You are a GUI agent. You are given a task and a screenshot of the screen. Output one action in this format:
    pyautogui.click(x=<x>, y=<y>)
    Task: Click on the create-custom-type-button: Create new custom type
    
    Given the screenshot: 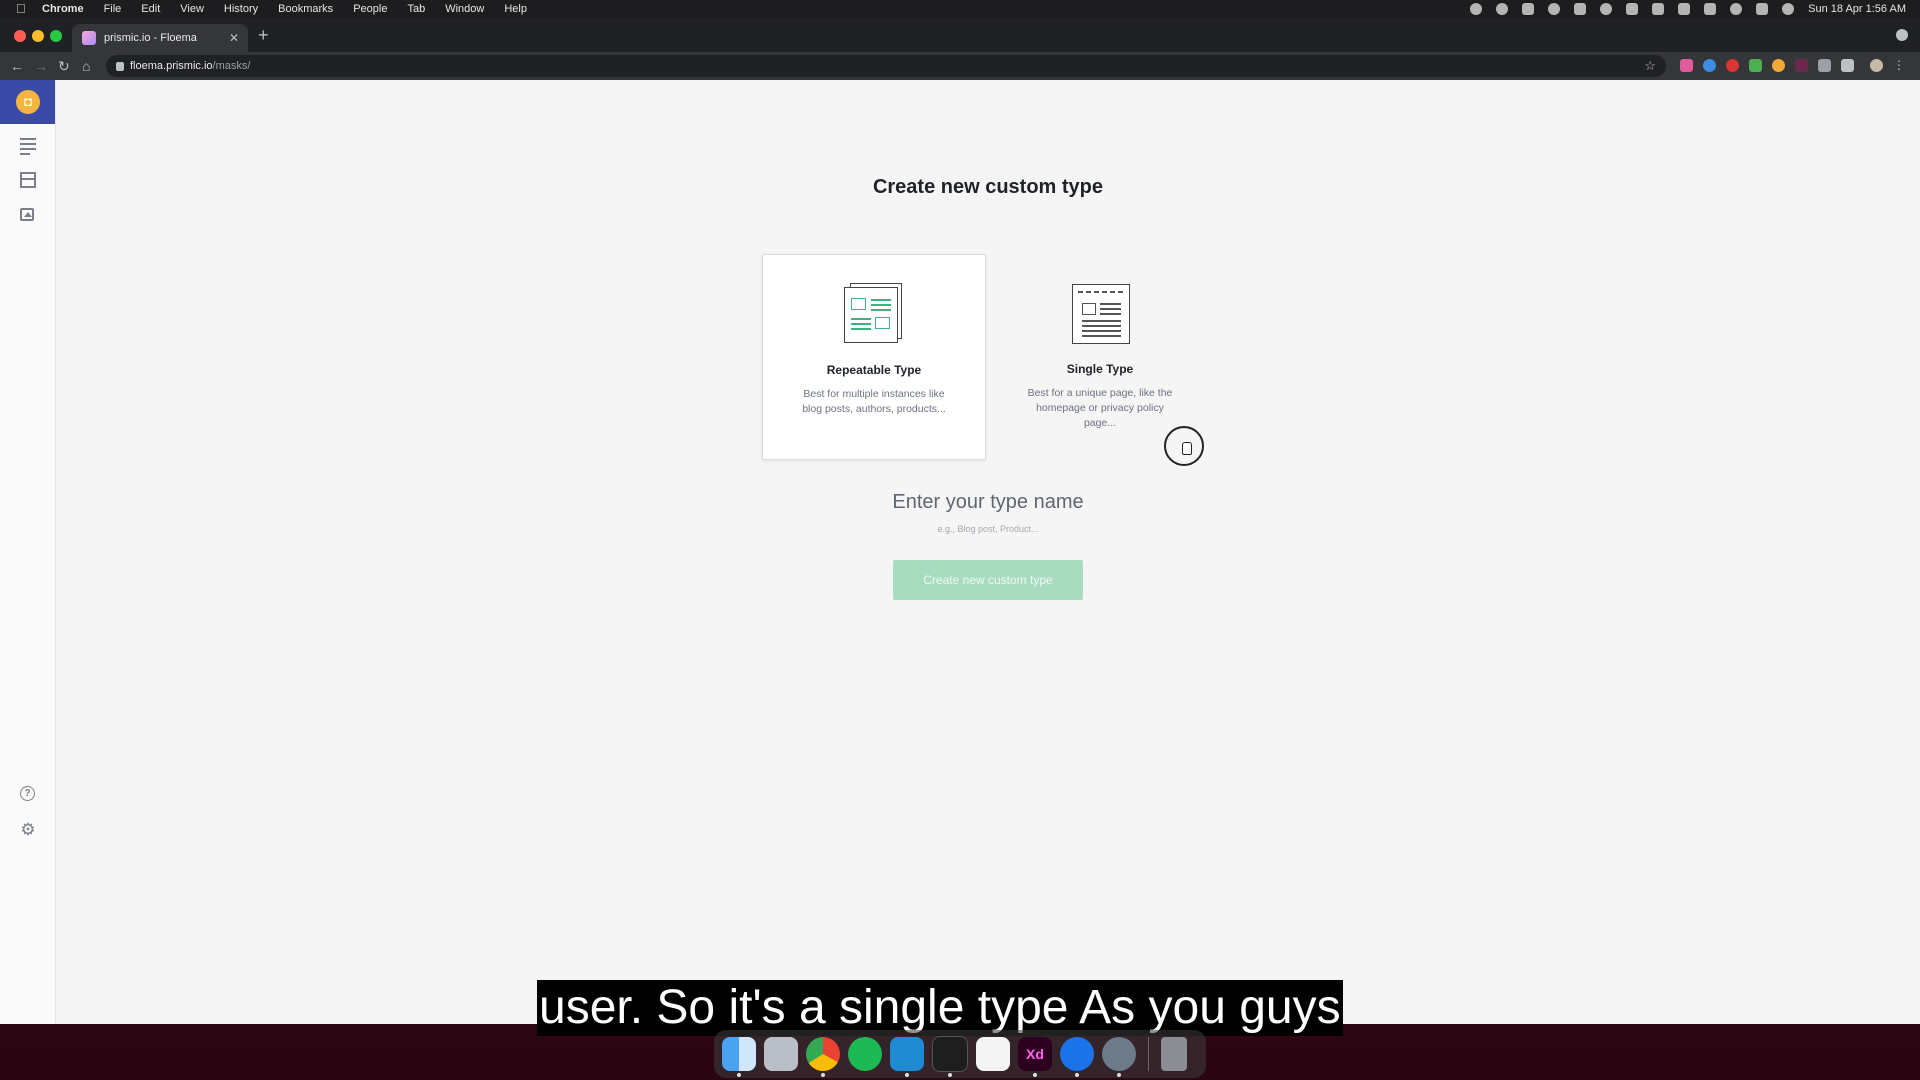 What is the action you would take?
    pyautogui.click(x=988, y=580)
    